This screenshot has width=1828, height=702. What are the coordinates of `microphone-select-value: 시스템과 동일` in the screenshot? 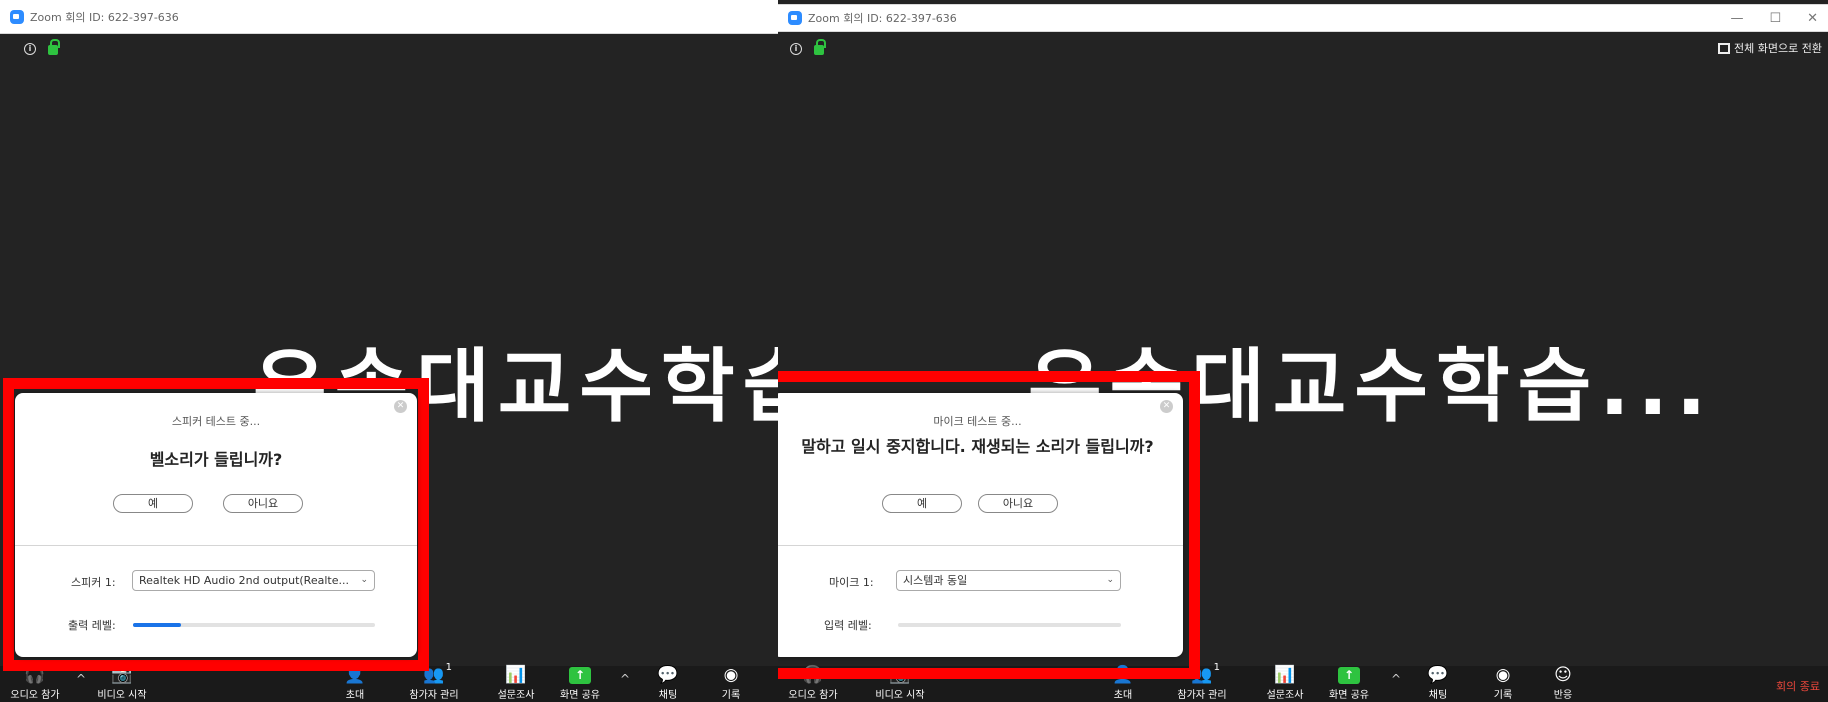 It's located at (935, 580).